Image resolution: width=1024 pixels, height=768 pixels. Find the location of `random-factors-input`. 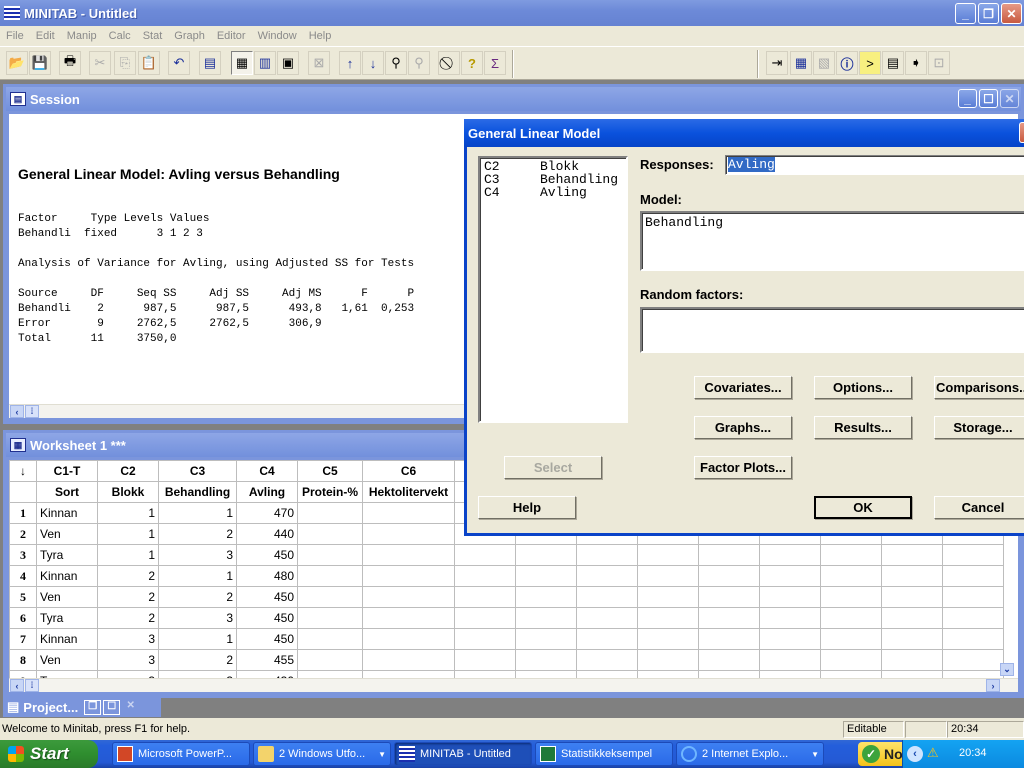

random-factors-input is located at coordinates (832, 330).